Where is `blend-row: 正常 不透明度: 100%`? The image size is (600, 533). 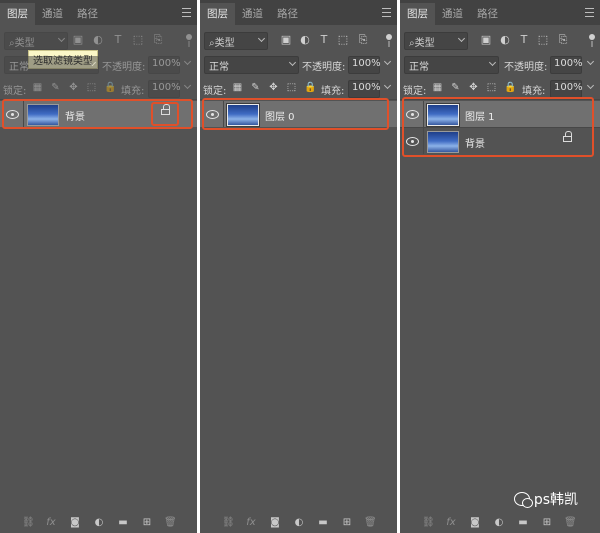
blend-row: 正常 不透明度: 100% is located at coordinates (298, 65).